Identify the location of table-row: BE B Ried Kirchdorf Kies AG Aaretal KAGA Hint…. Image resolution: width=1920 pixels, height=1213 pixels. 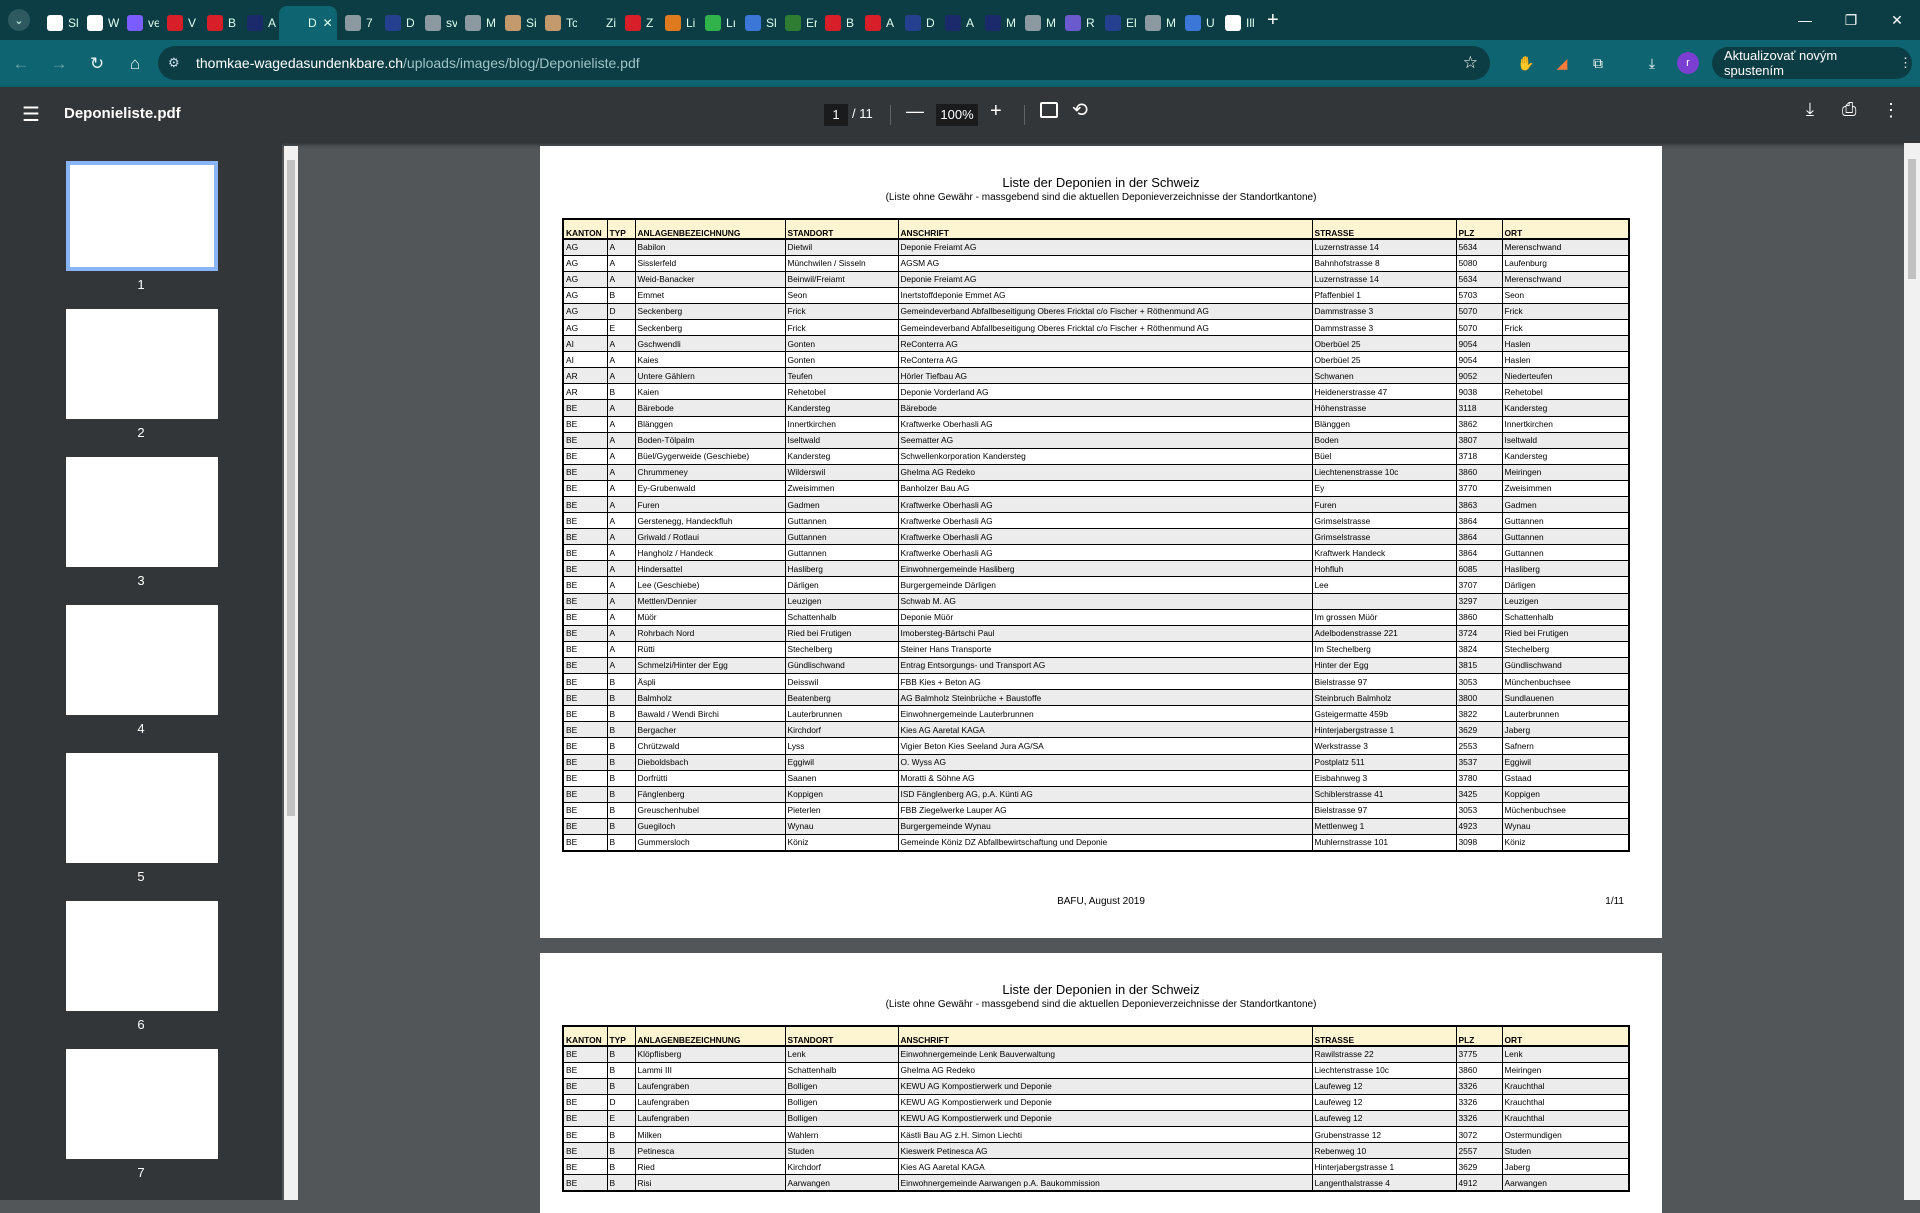
(1096, 1167).